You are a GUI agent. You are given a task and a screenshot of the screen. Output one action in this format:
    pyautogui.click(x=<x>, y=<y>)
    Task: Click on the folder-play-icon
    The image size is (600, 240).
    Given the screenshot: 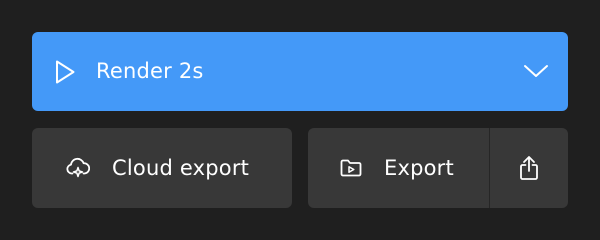 What is the action you would take?
    pyautogui.click(x=351, y=168)
    